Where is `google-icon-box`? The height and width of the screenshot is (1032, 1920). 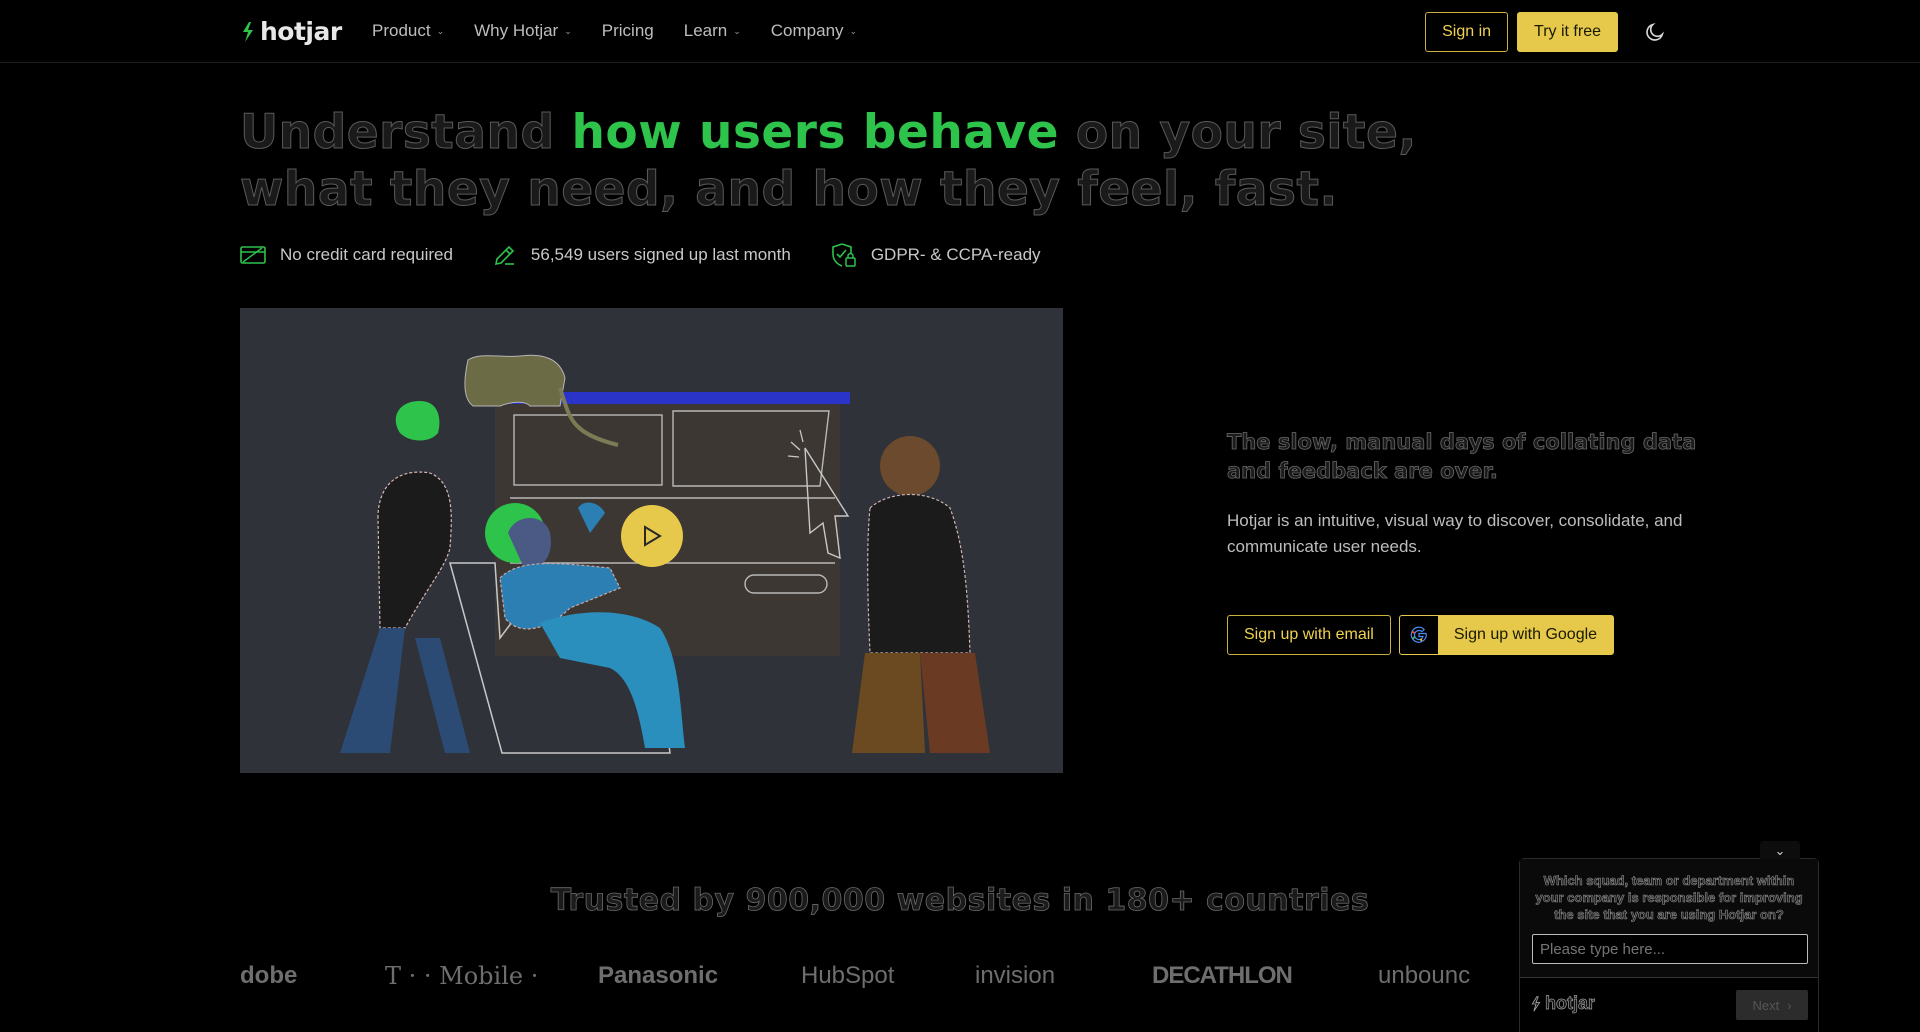
google-icon-box is located at coordinates (1418, 635).